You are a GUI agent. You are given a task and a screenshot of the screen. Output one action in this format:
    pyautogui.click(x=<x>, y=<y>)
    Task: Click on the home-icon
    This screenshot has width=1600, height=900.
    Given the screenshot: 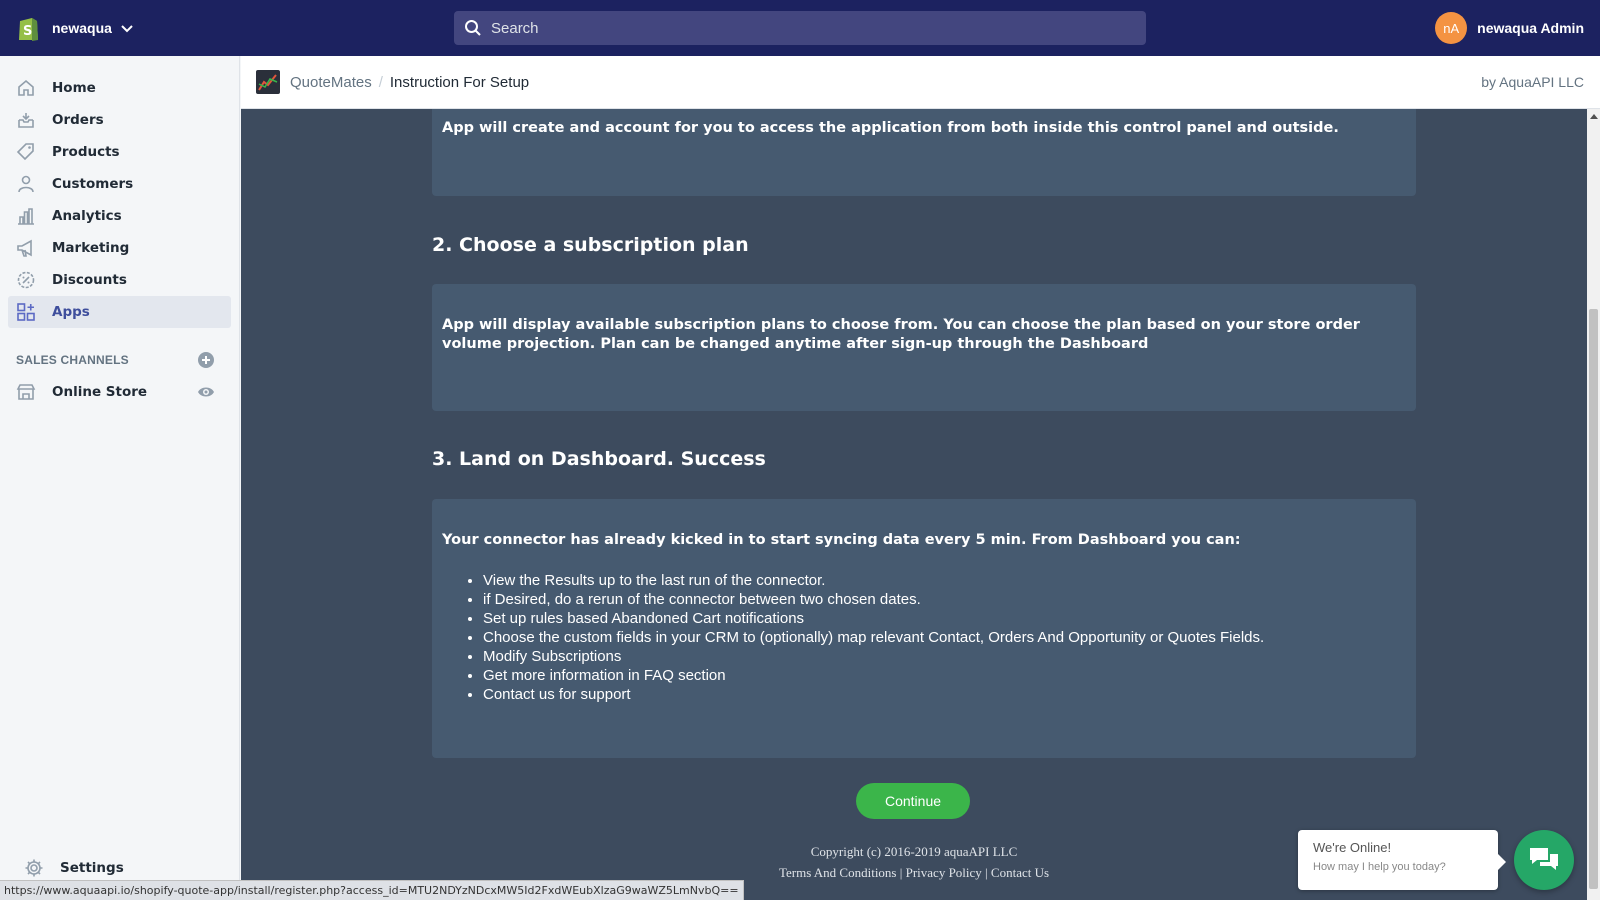 What is the action you would take?
    pyautogui.click(x=26, y=87)
    